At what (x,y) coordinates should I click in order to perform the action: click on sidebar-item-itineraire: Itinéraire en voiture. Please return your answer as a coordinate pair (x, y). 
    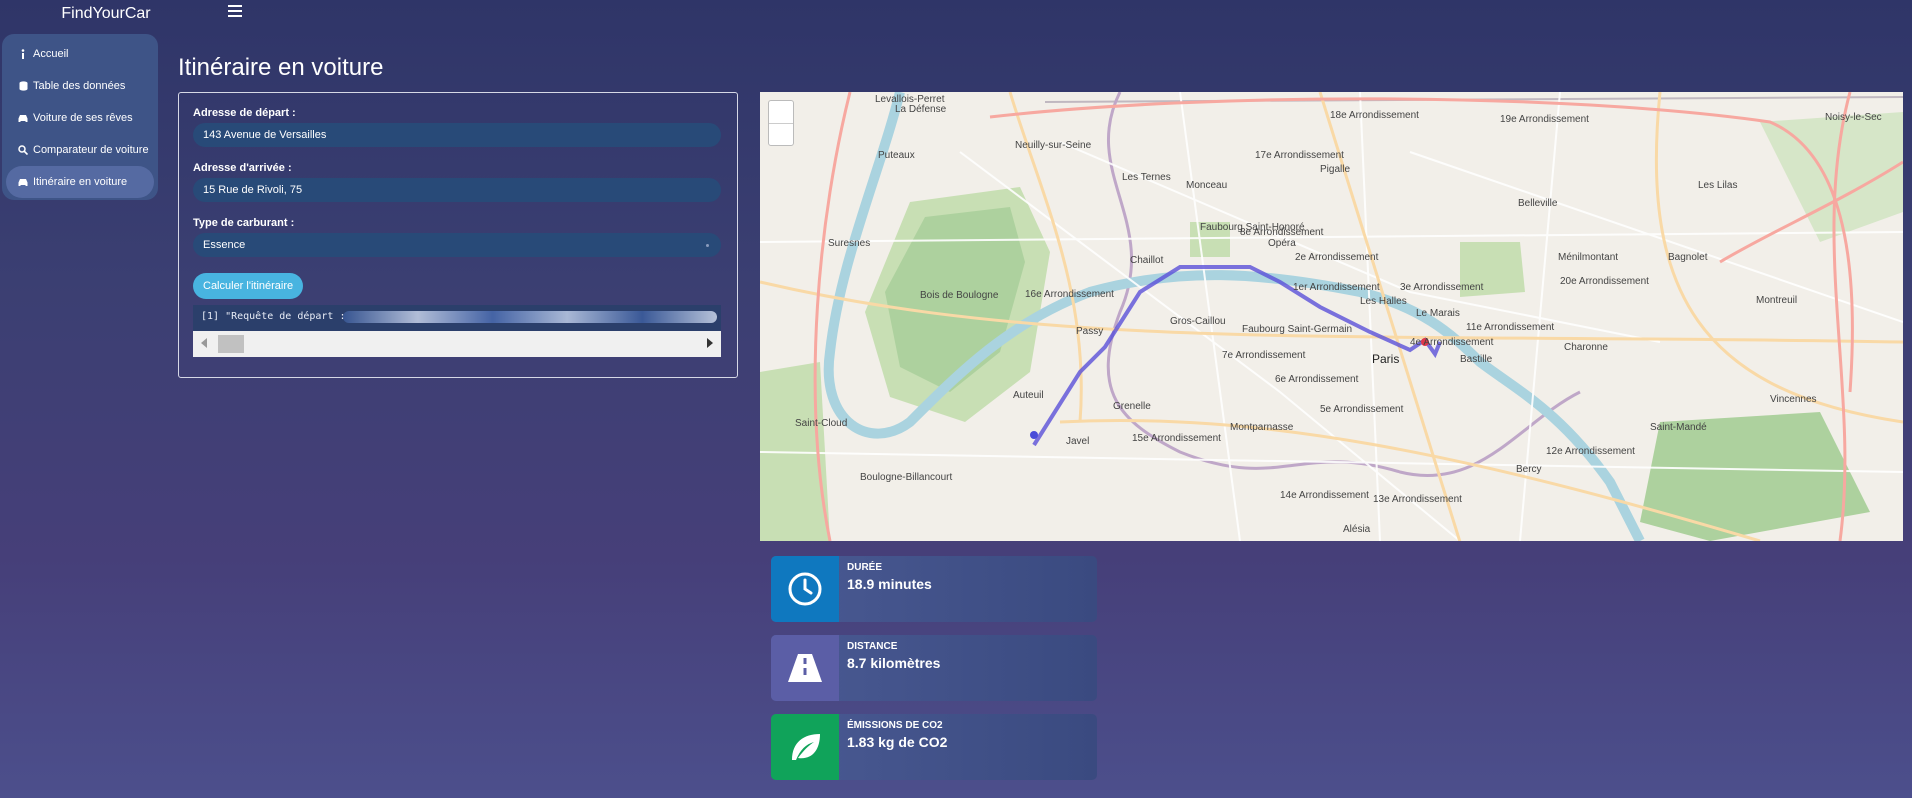
    Looking at the image, I should click on (80, 182).